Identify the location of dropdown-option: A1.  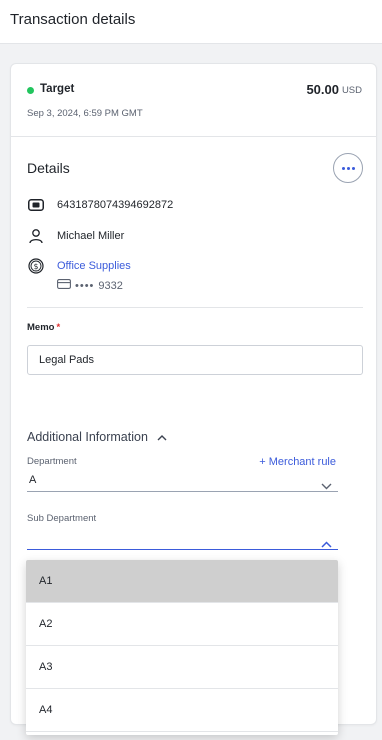
(182, 581).